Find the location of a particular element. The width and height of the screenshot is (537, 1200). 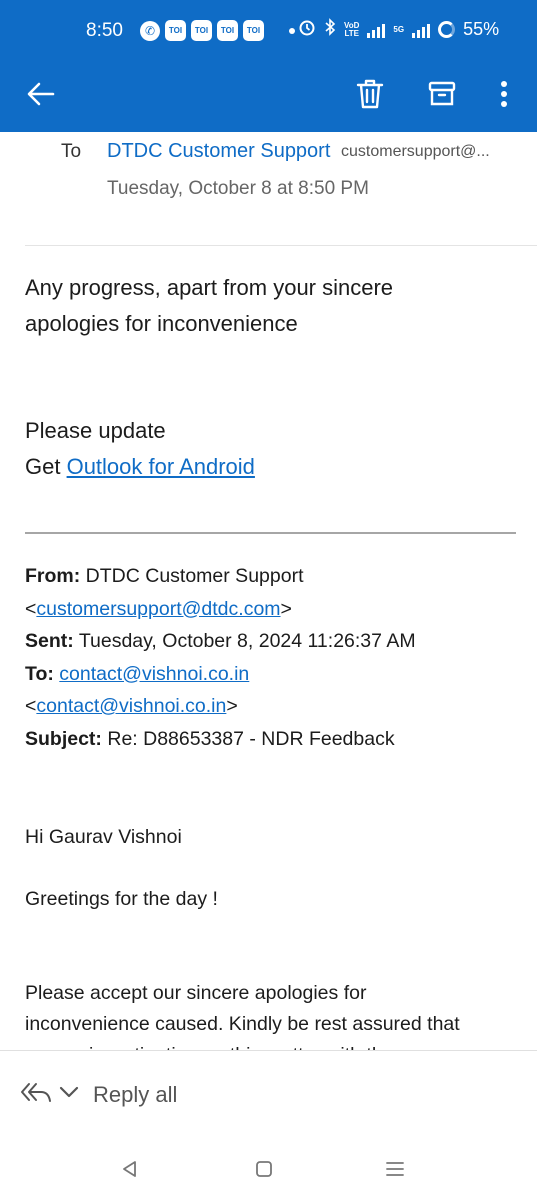

nav-home-button is located at coordinates (264, 1169).